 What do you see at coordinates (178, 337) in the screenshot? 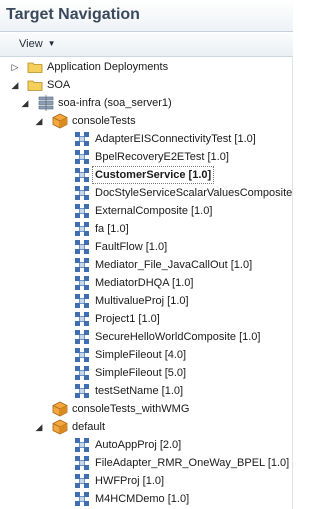
I see `tree-node-label: SecureHelloWorldComposite [1.0]` at bounding box center [178, 337].